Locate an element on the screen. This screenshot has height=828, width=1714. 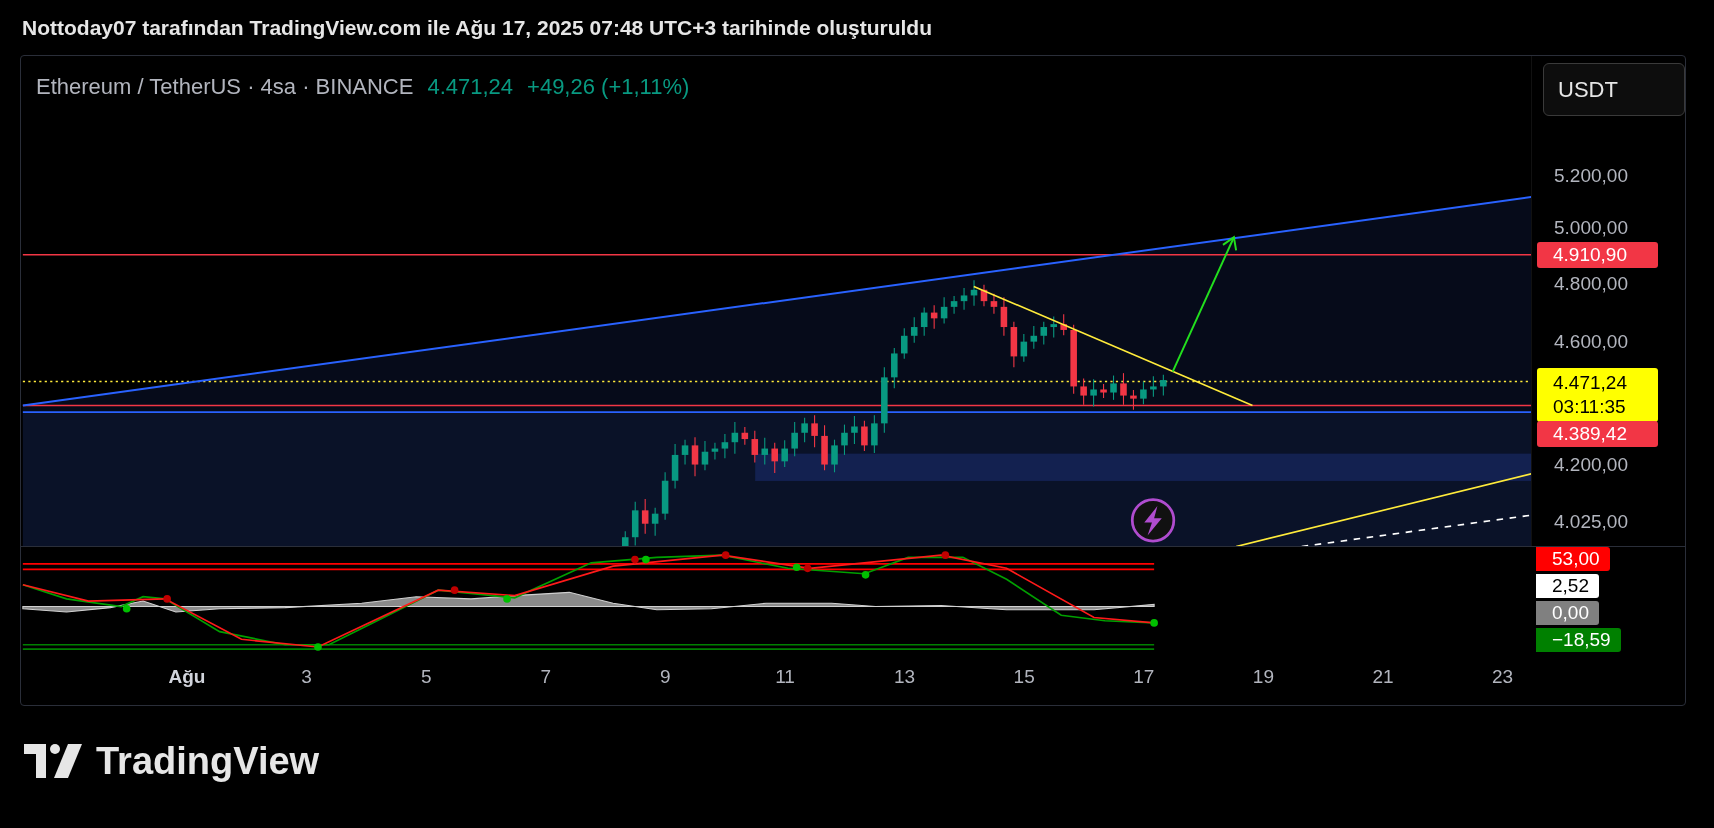
time-tick: 15 is located at coordinates (1024, 677).